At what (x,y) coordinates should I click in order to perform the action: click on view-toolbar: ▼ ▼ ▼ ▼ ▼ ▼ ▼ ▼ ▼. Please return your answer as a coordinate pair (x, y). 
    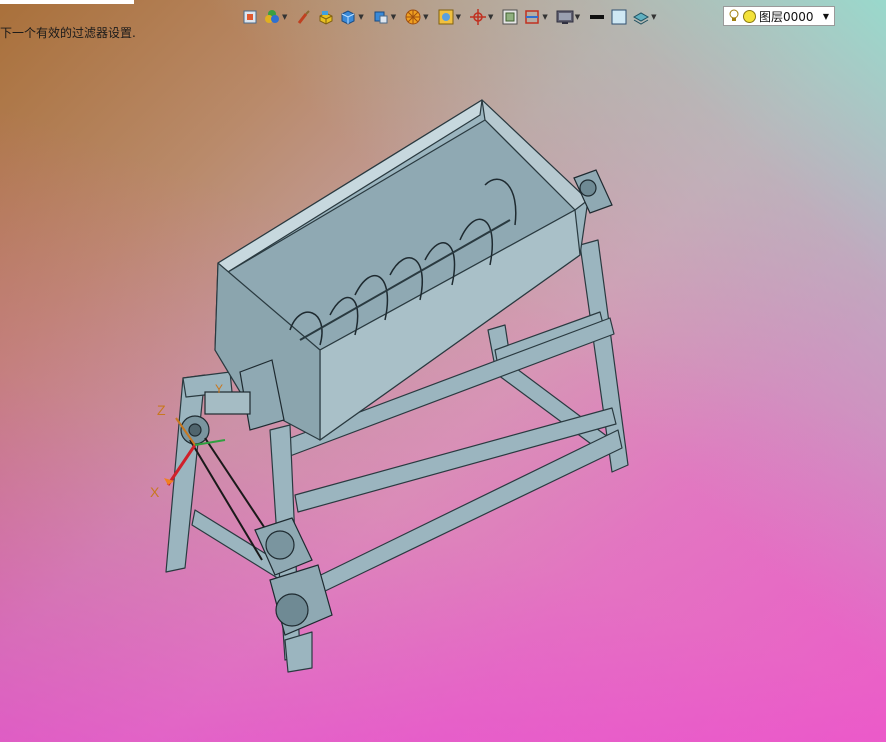
    Looking at the image, I should click on (451, 17).